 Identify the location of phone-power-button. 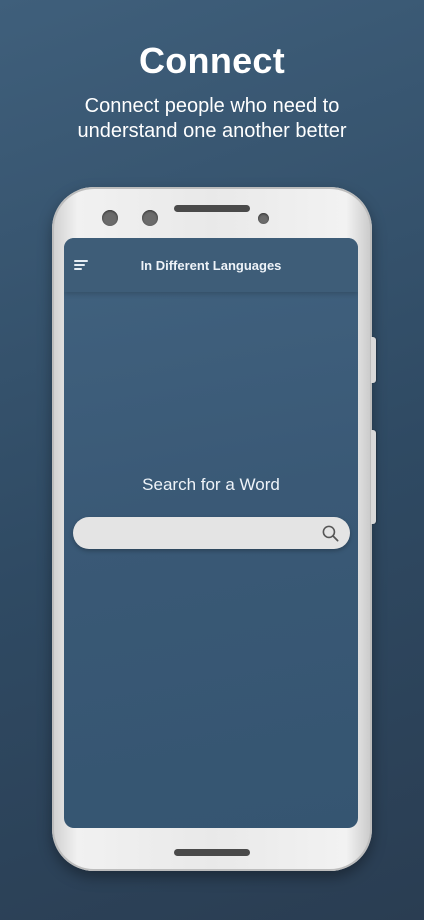
(373, 477).